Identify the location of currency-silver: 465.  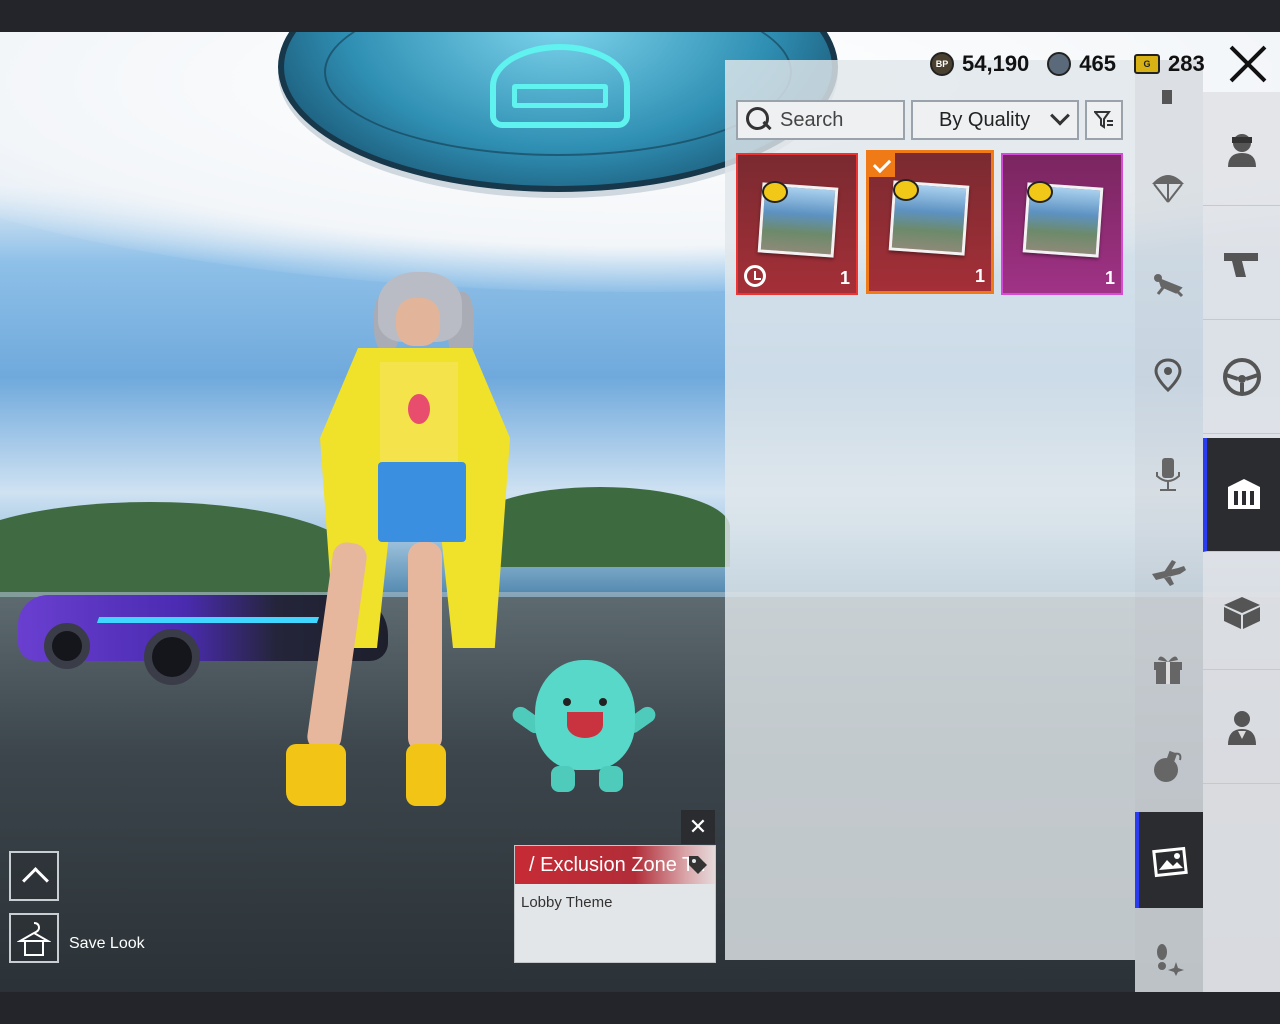
(1081, 64).